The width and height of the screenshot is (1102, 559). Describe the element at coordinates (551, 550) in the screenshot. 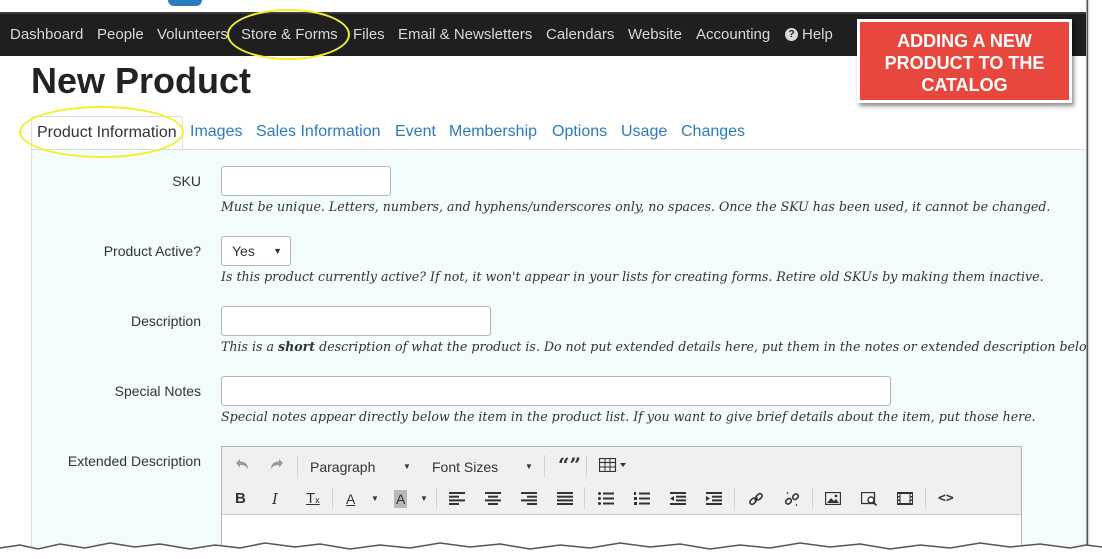

I see `torn-edge` at that location.